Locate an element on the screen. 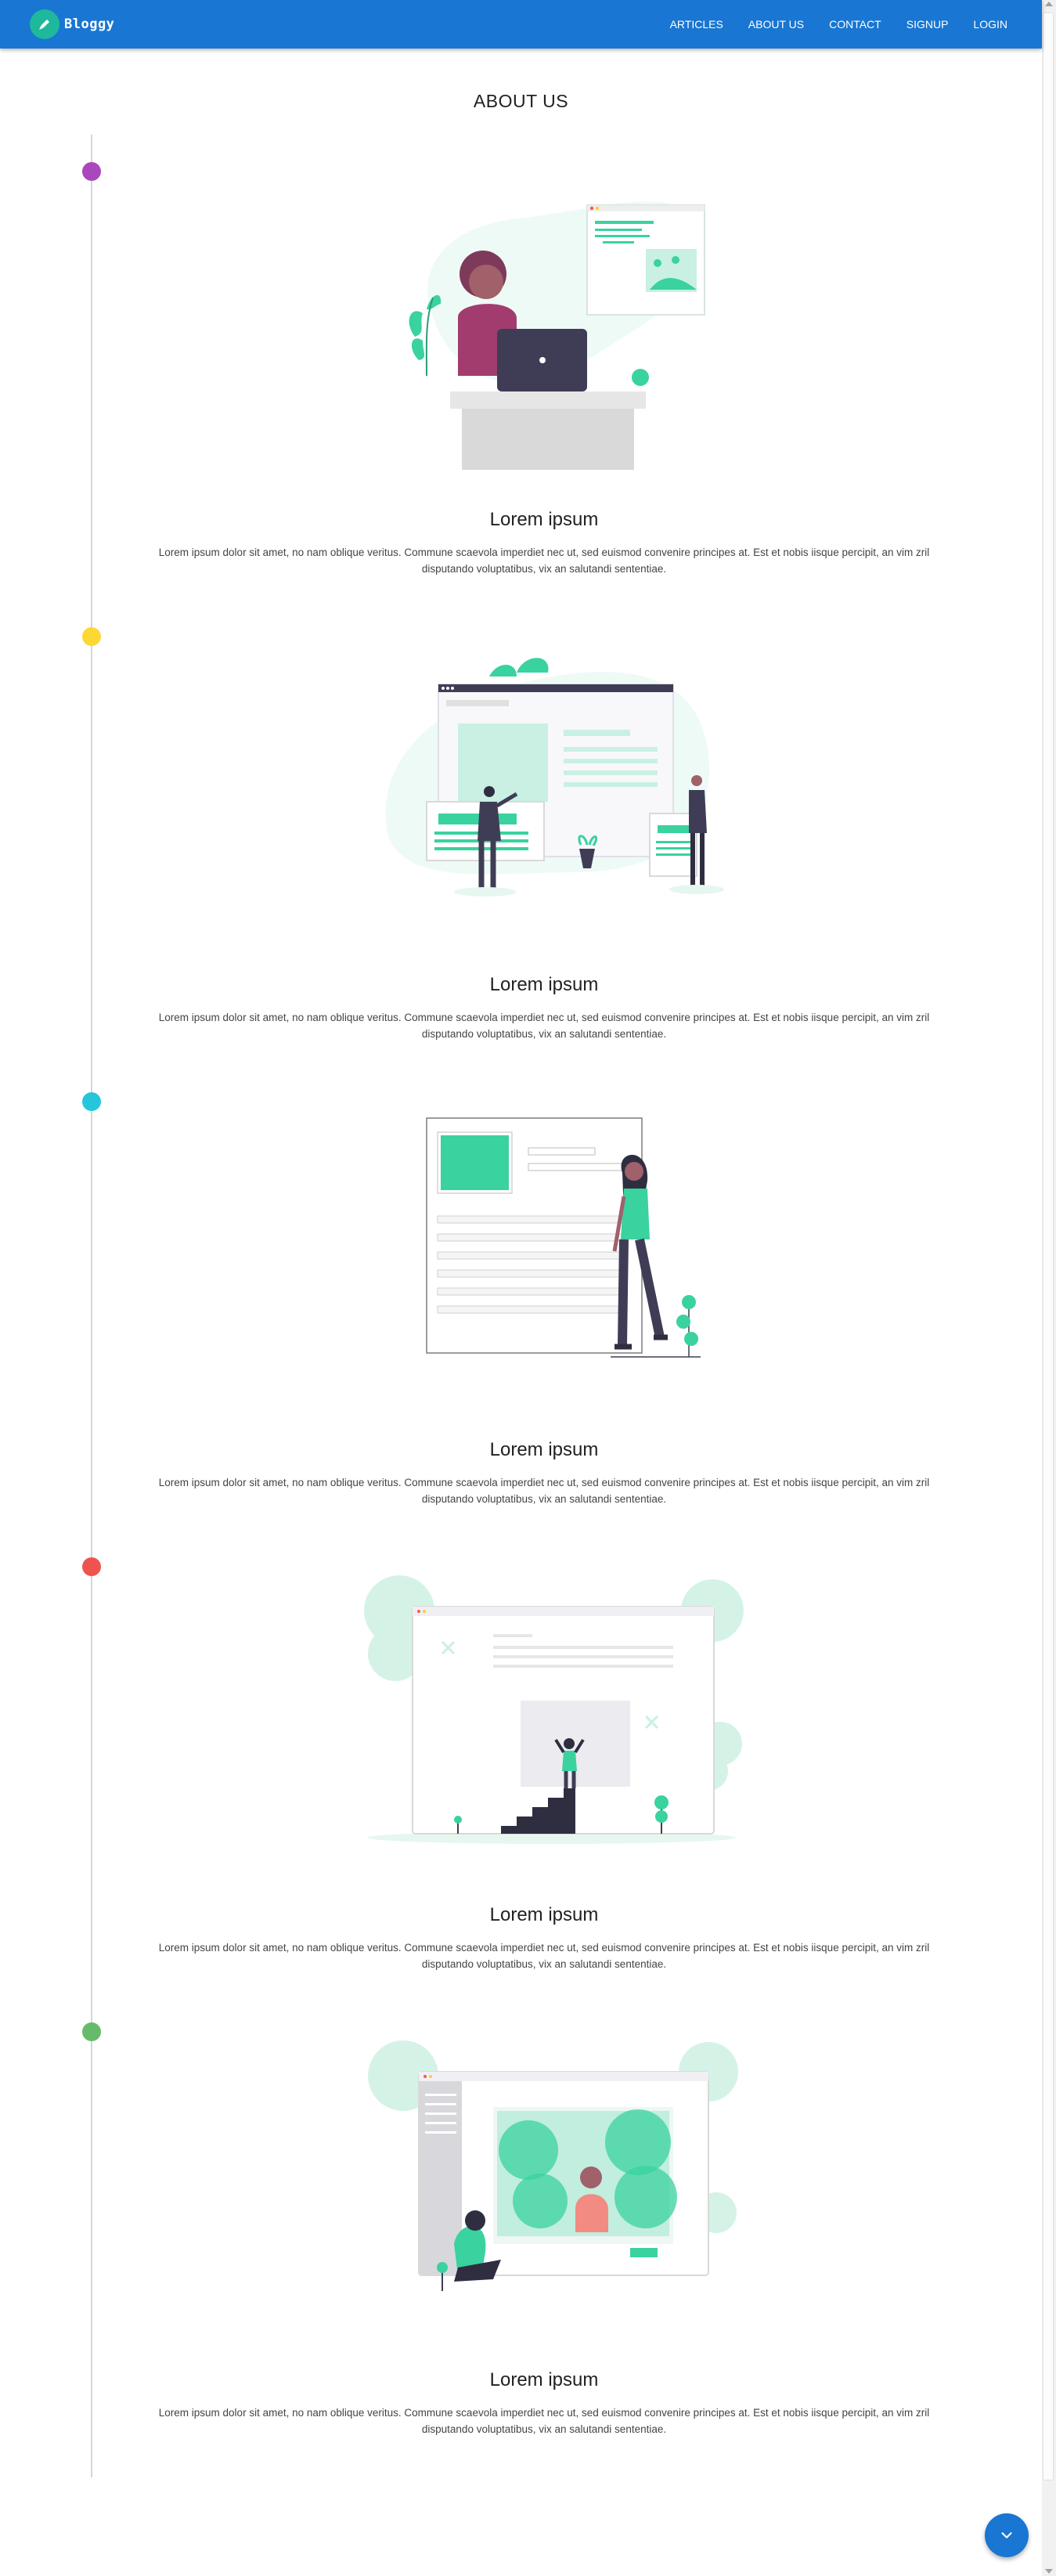  vertical-scrollbar is located at coordinates (1049, 1288).